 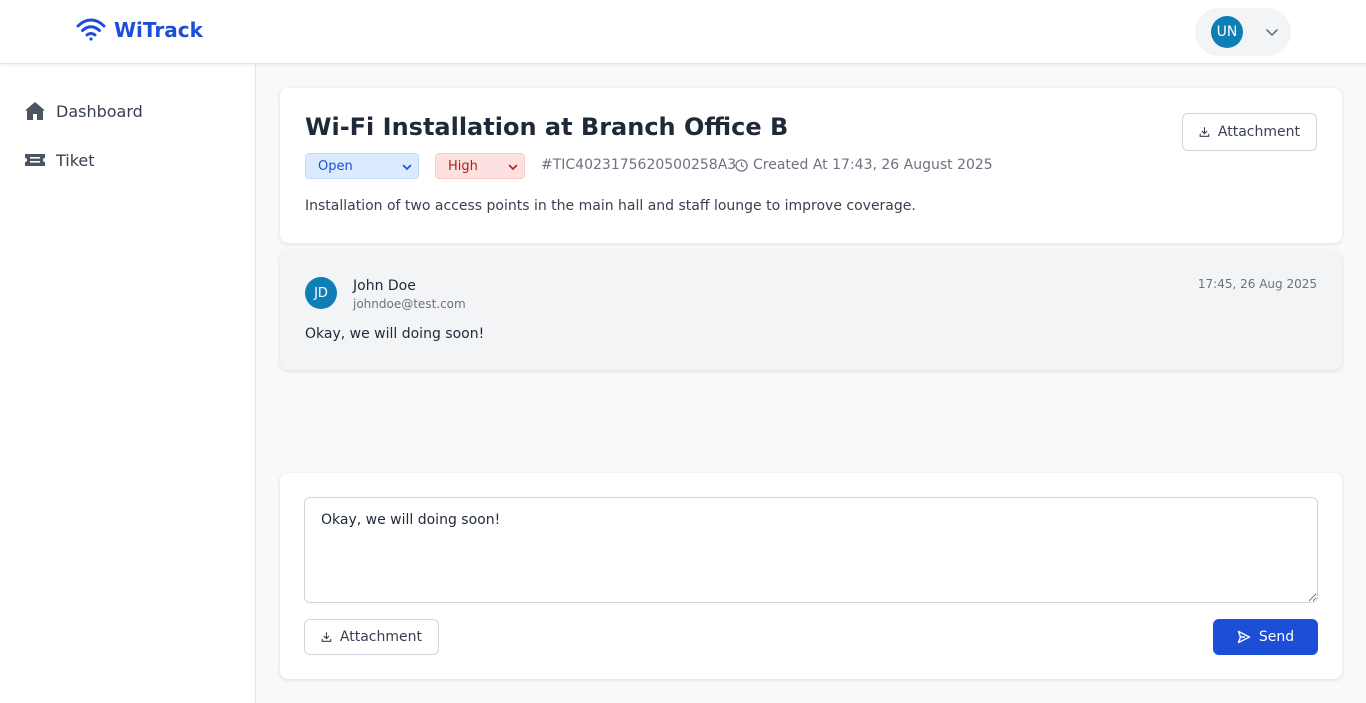 I want to click on ticket-title: Wi-Fi Installation at Branch Office B, so click(x=547, y=127).